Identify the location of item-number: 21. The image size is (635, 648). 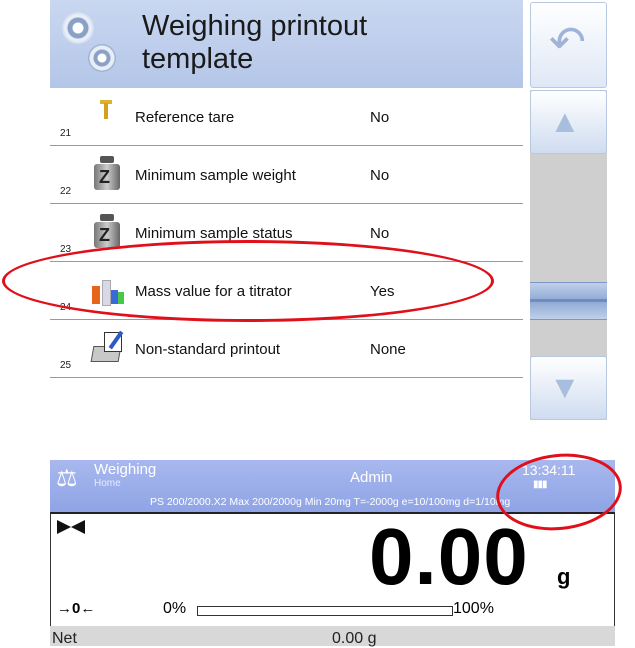
(66, 133).